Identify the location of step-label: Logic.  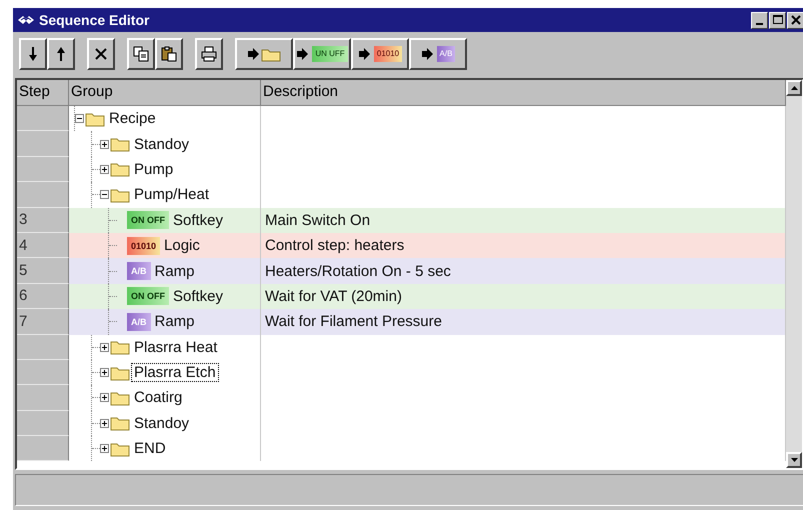
(182, 245).